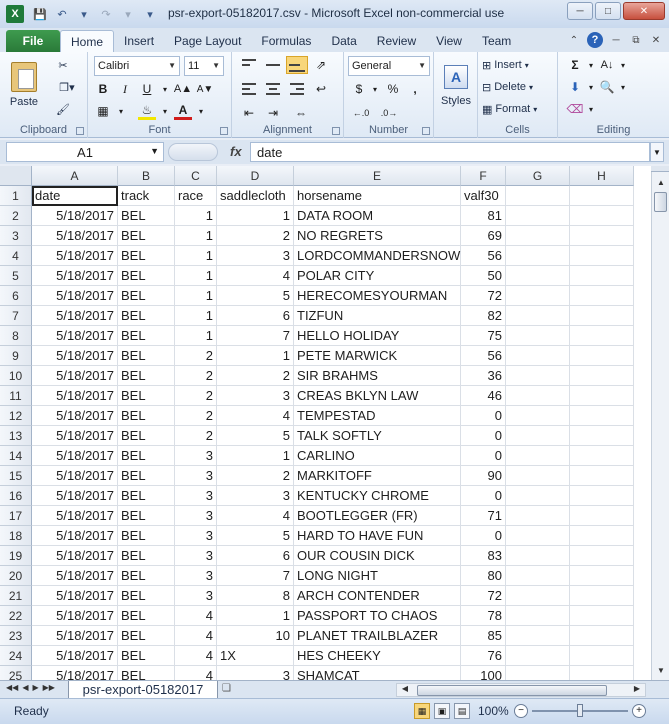  I want to click on table-cell: HARD TO HAVE FUN, so click(377, 536).